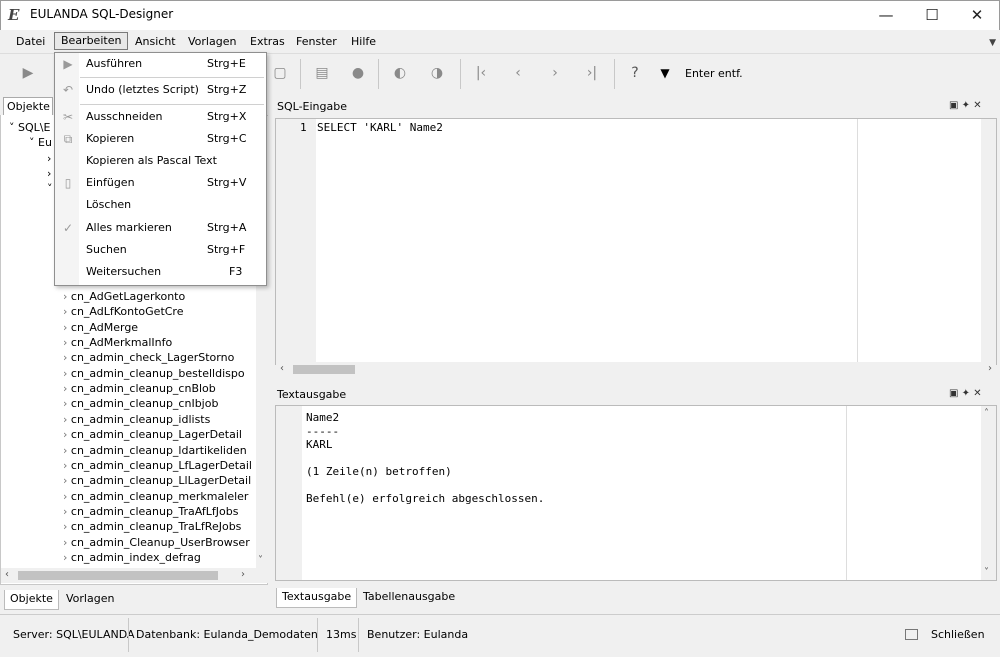 Image resolution: width=1000 pixels, height=657 pixels. Describe the element at coordinates (156, 542) in the screenshot. I see `tree-item: › cn_admin_Cleanup_UserBrowser` at that location.